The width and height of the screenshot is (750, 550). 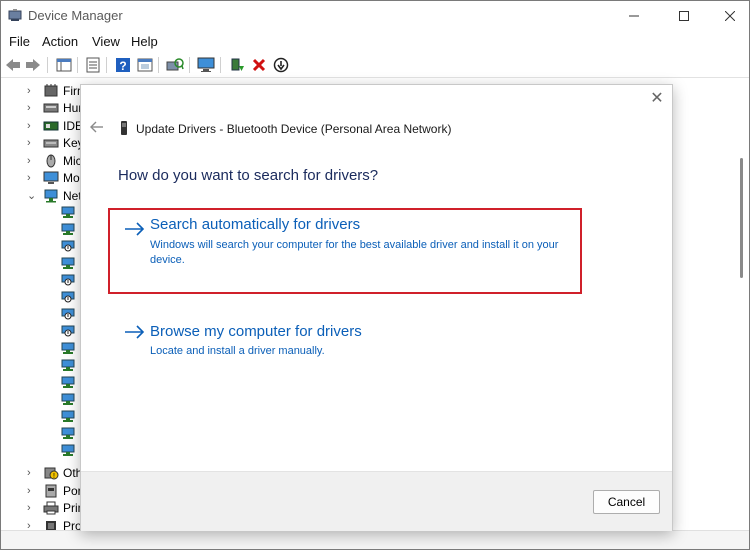 I want to click on toolbar: ?, so click(x=375, y=65).